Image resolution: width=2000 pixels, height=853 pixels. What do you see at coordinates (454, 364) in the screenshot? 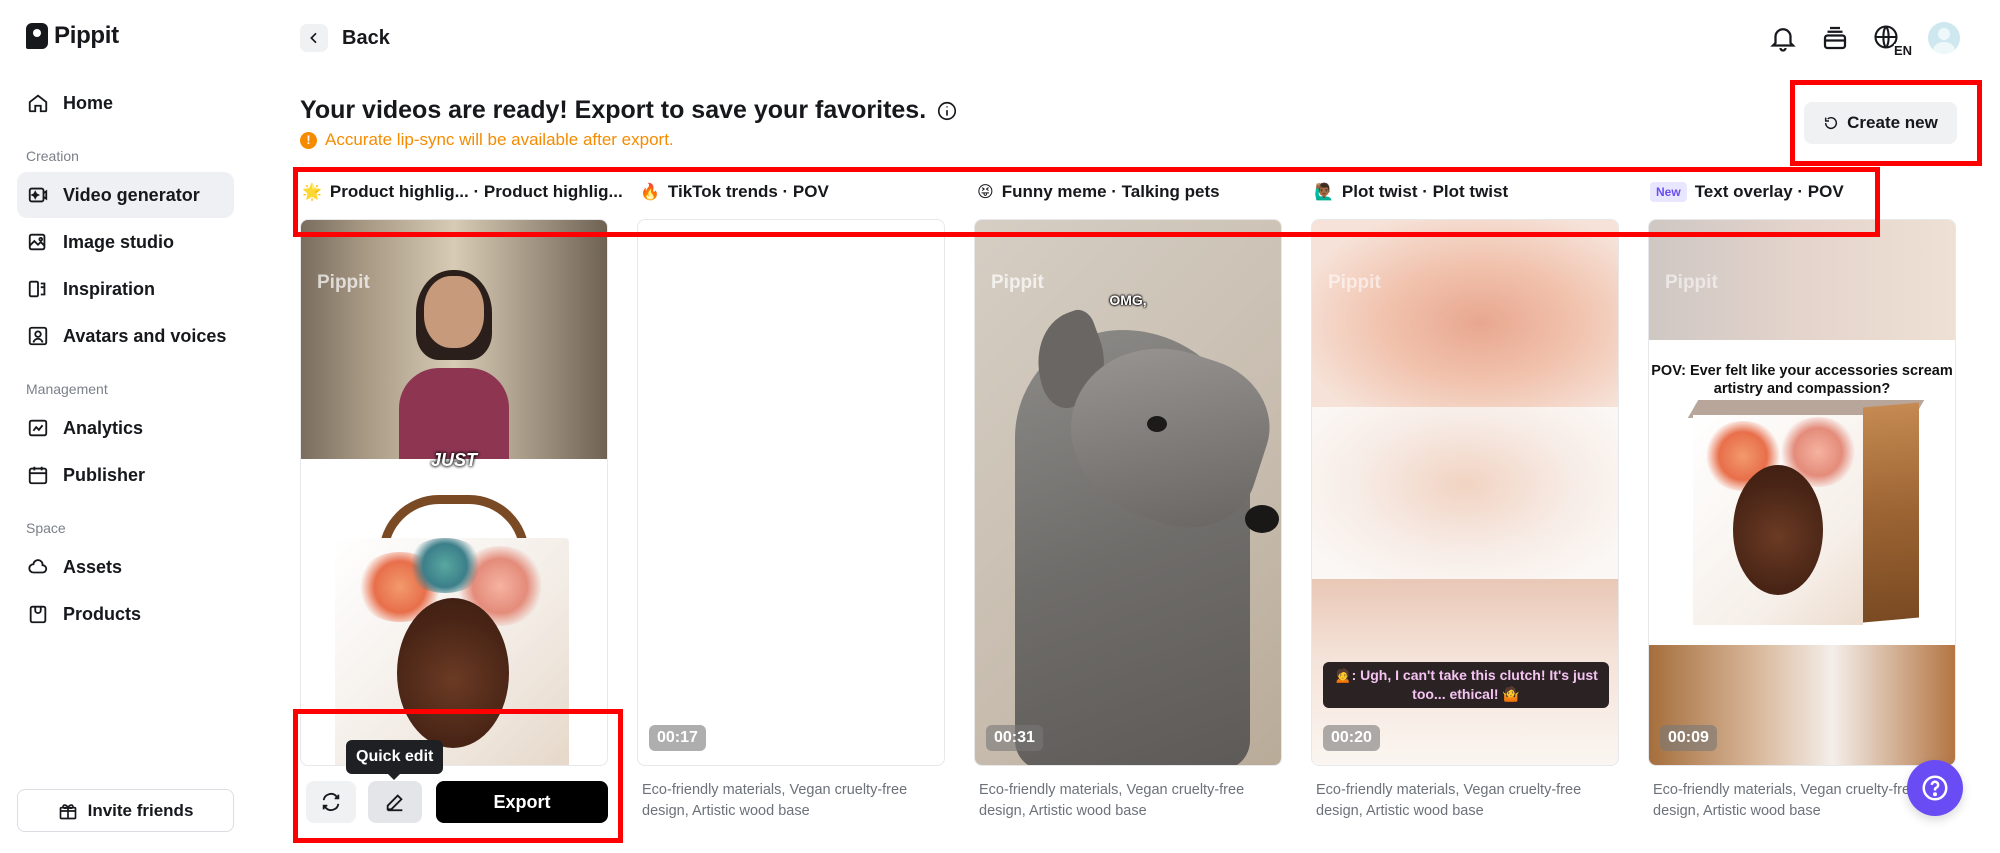
I see `presenter-figure` at bounding box center [454, 364].